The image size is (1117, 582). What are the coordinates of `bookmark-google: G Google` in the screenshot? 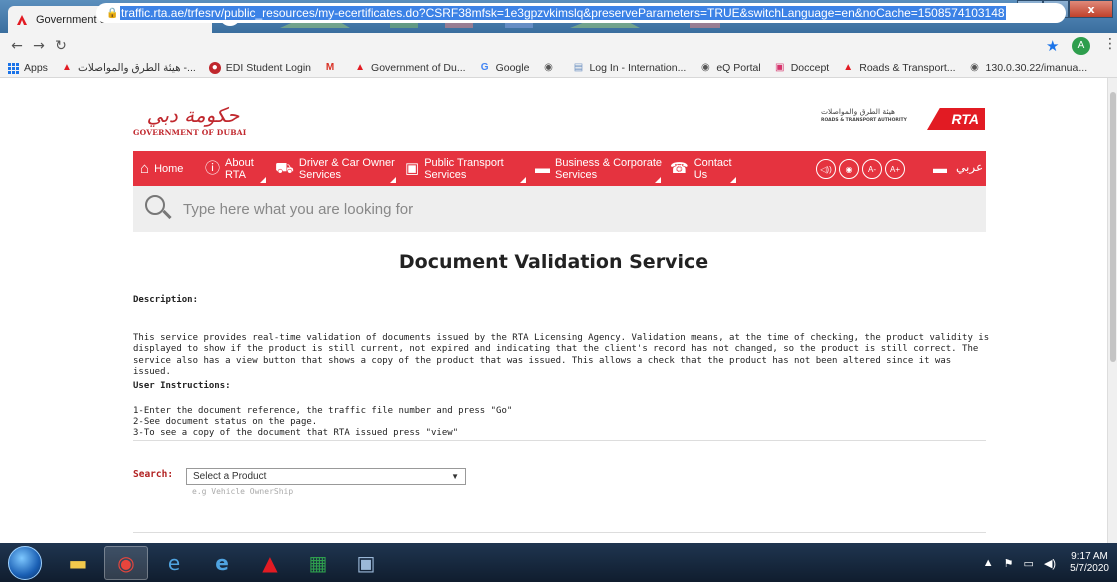 It's located at (504, 68).